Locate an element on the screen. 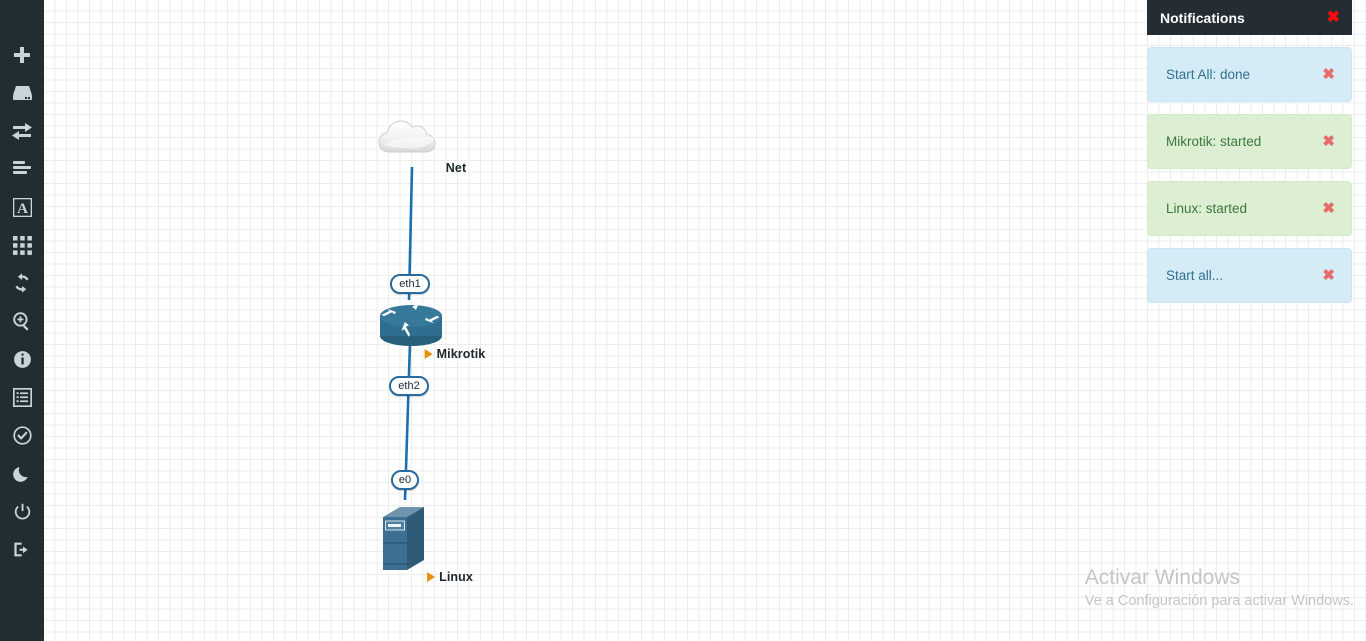  sidebar-item-add-text is located at coordinates (22, 169).